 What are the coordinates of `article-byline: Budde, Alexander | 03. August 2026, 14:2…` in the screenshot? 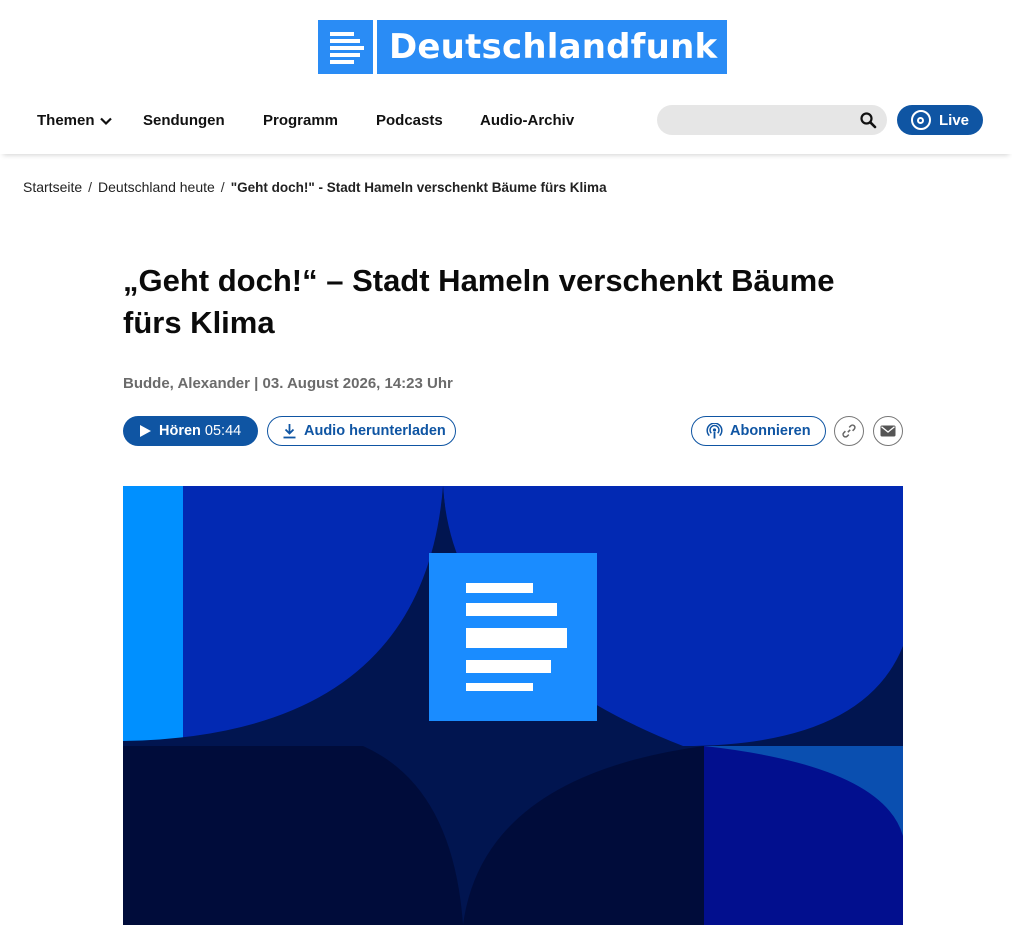 It's located at (288, 383).